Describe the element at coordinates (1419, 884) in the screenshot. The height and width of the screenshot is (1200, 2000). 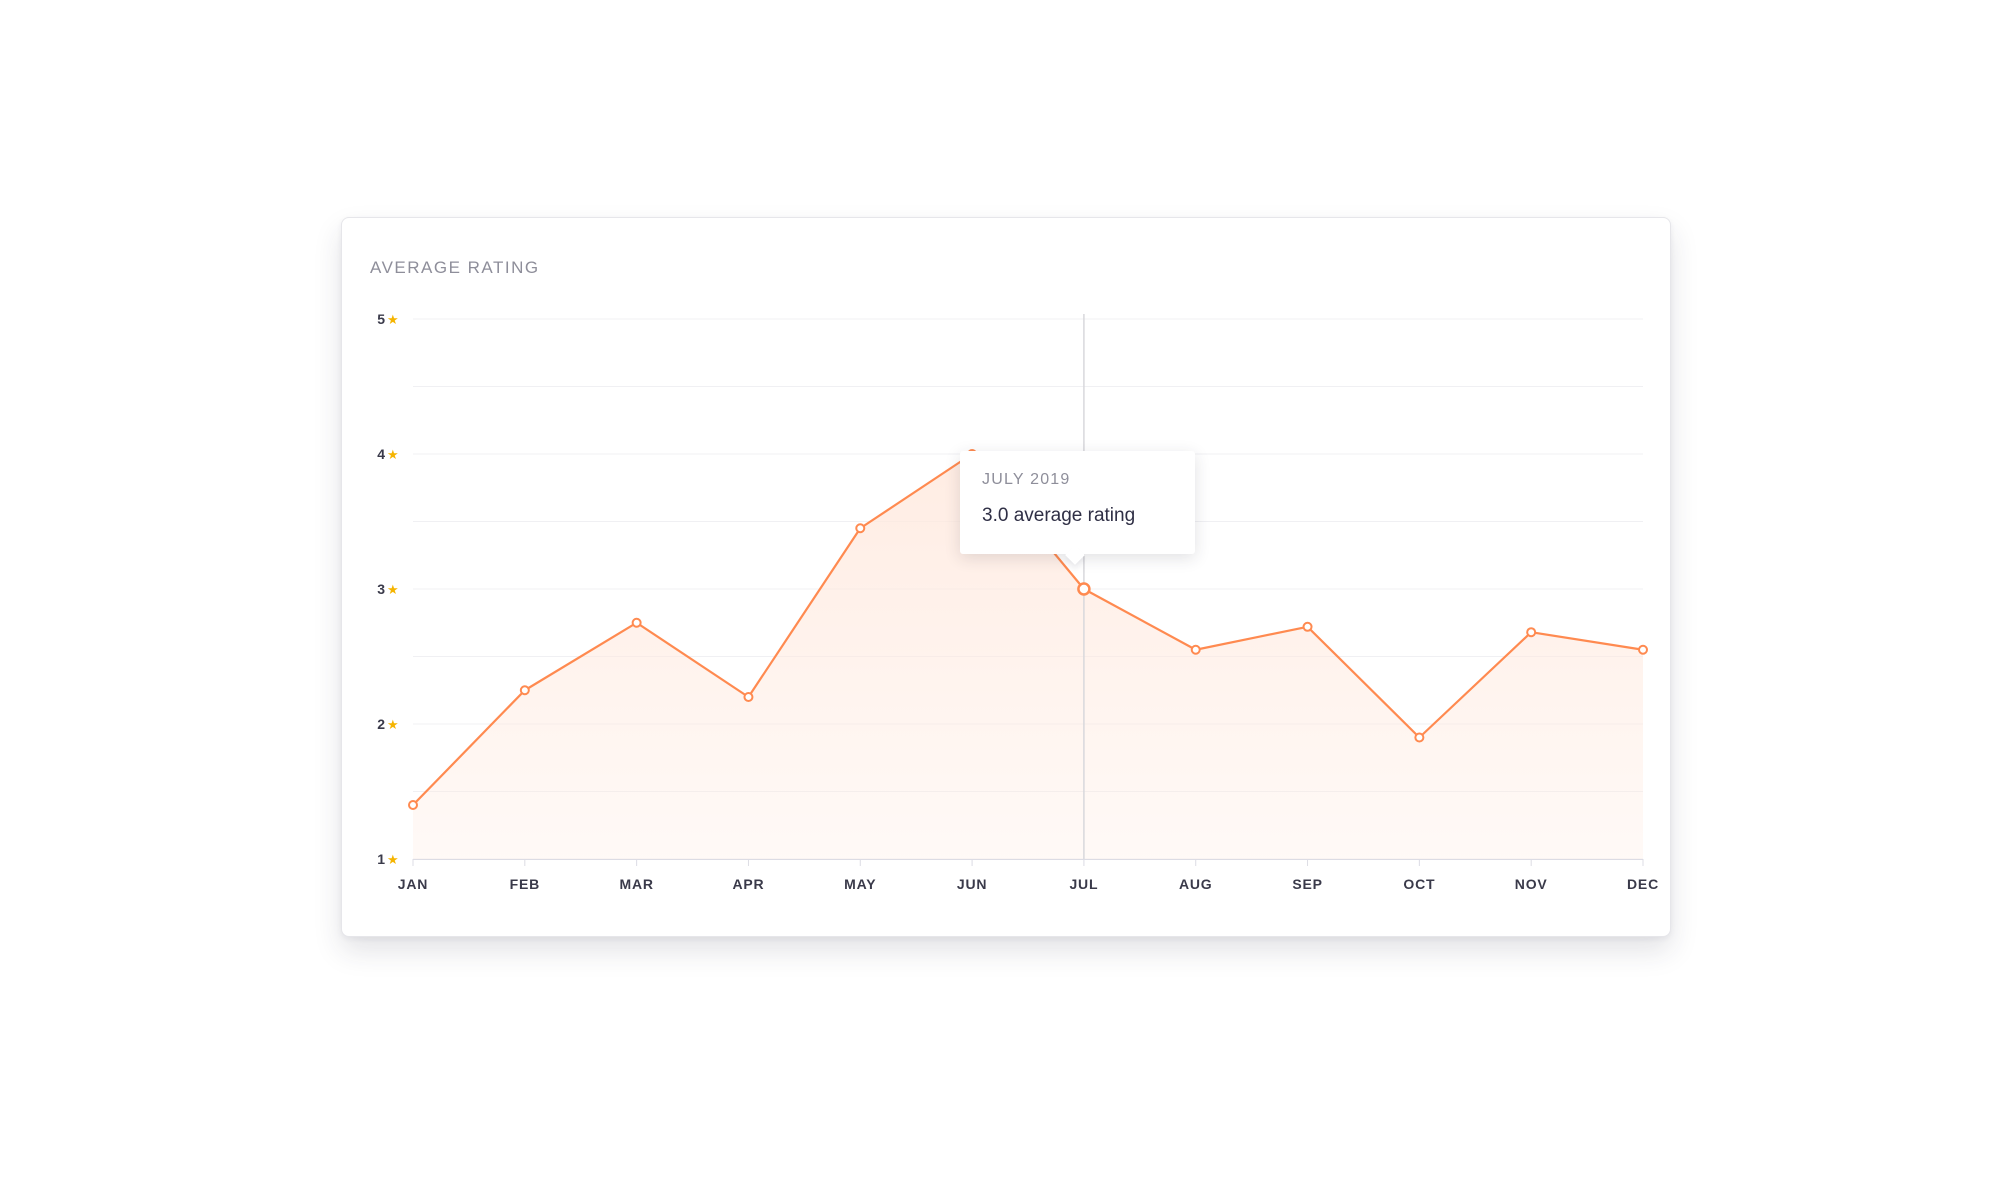
I see `x-tick-label: OCT` at that location.